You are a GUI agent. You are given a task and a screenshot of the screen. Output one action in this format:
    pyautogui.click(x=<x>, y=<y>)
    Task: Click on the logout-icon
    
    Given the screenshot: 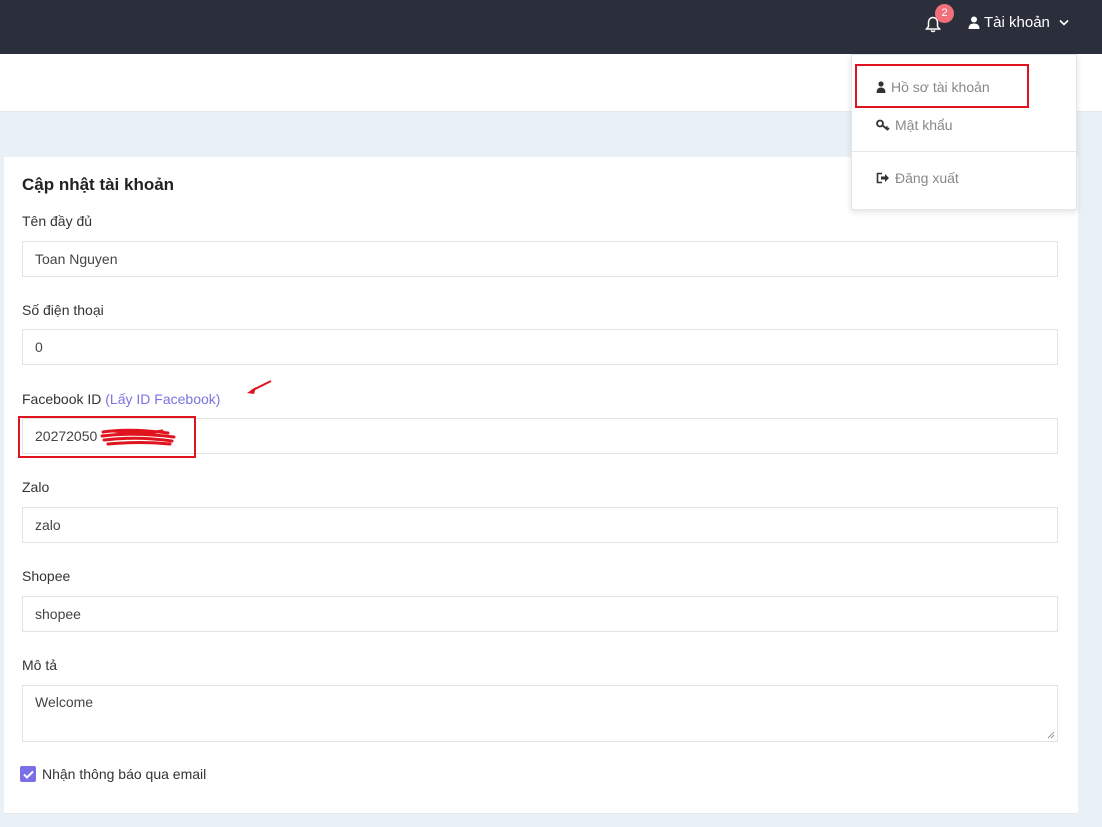 What is the action you would take?
    pyautogui.click(x=883, y=178)
    